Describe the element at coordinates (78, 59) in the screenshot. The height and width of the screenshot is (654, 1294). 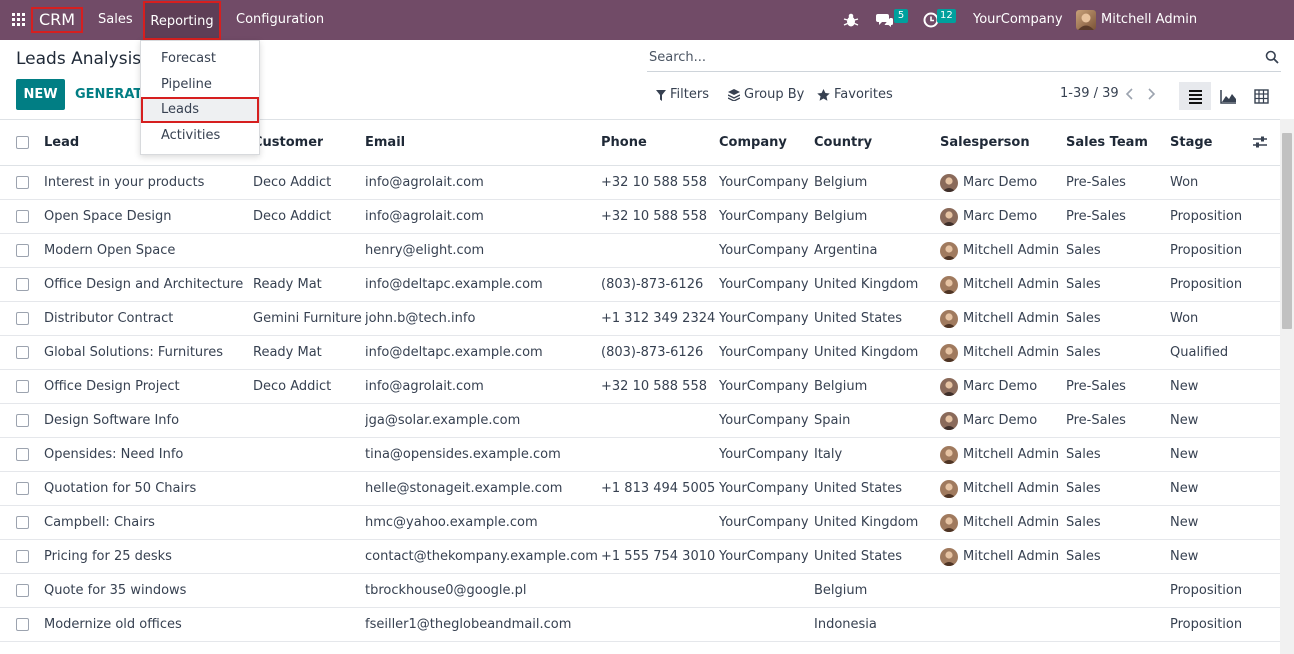
I see `page-title: Leads Analysis` at that location.